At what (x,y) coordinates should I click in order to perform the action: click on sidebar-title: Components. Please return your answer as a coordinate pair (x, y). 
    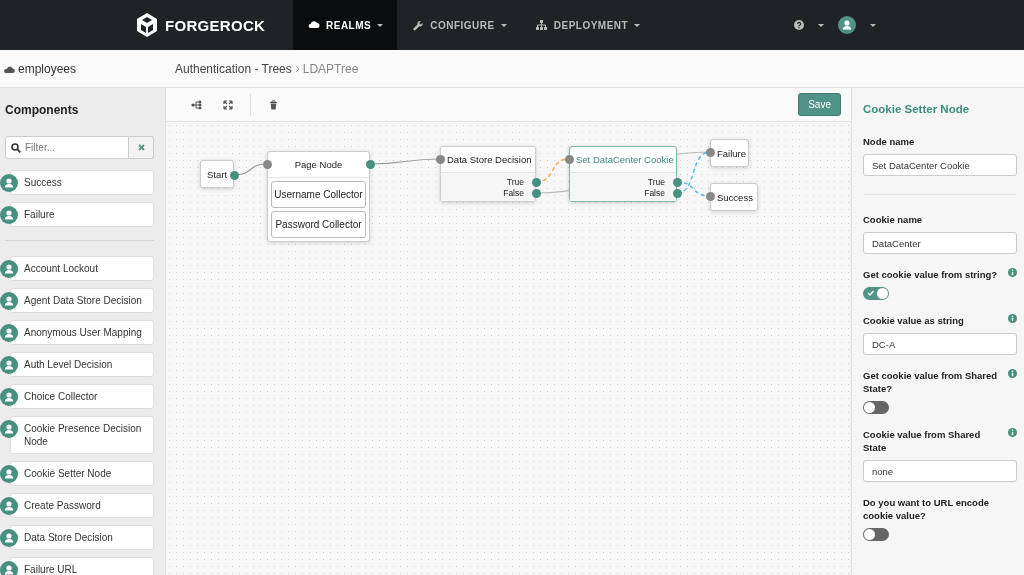
    Looking at the image, I should click on (42, 110).